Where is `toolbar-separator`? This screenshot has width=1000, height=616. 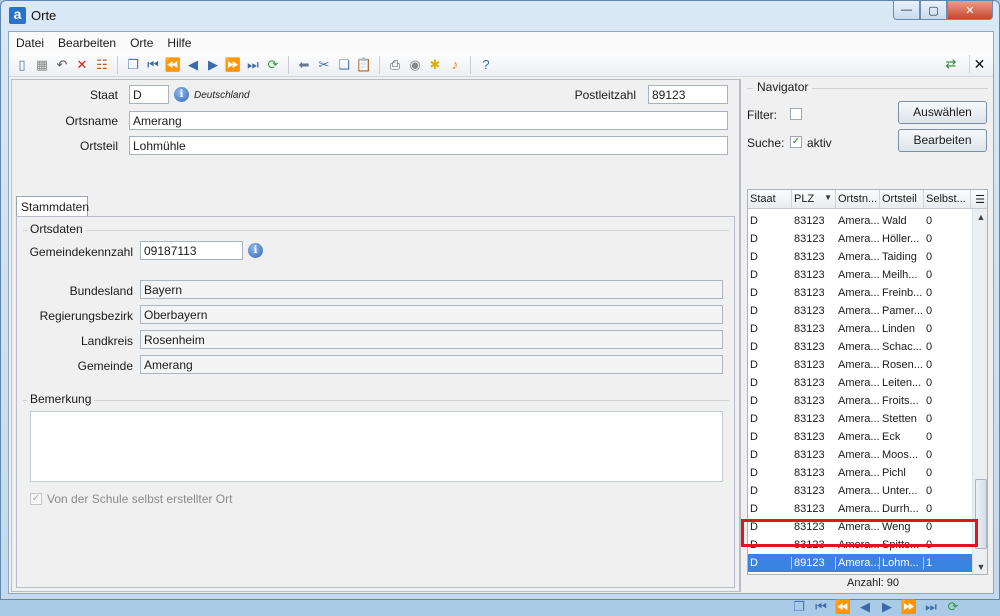
toolbar-separator is located at coordinates (117, 64).